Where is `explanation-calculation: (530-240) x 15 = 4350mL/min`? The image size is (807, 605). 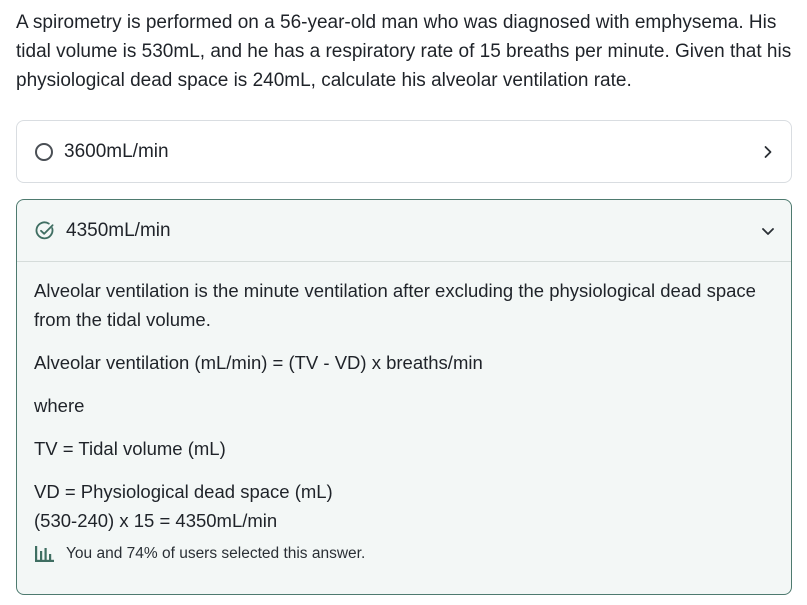 explanation-calculation: (530-240) x 15 = 4350mL/min is located at coordinates (156, 520).